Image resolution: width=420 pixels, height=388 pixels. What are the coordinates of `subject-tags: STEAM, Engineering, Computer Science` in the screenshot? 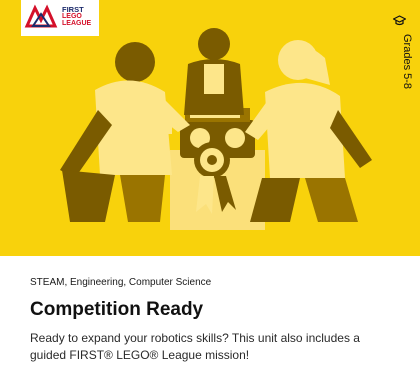 It's located at (121, 282).